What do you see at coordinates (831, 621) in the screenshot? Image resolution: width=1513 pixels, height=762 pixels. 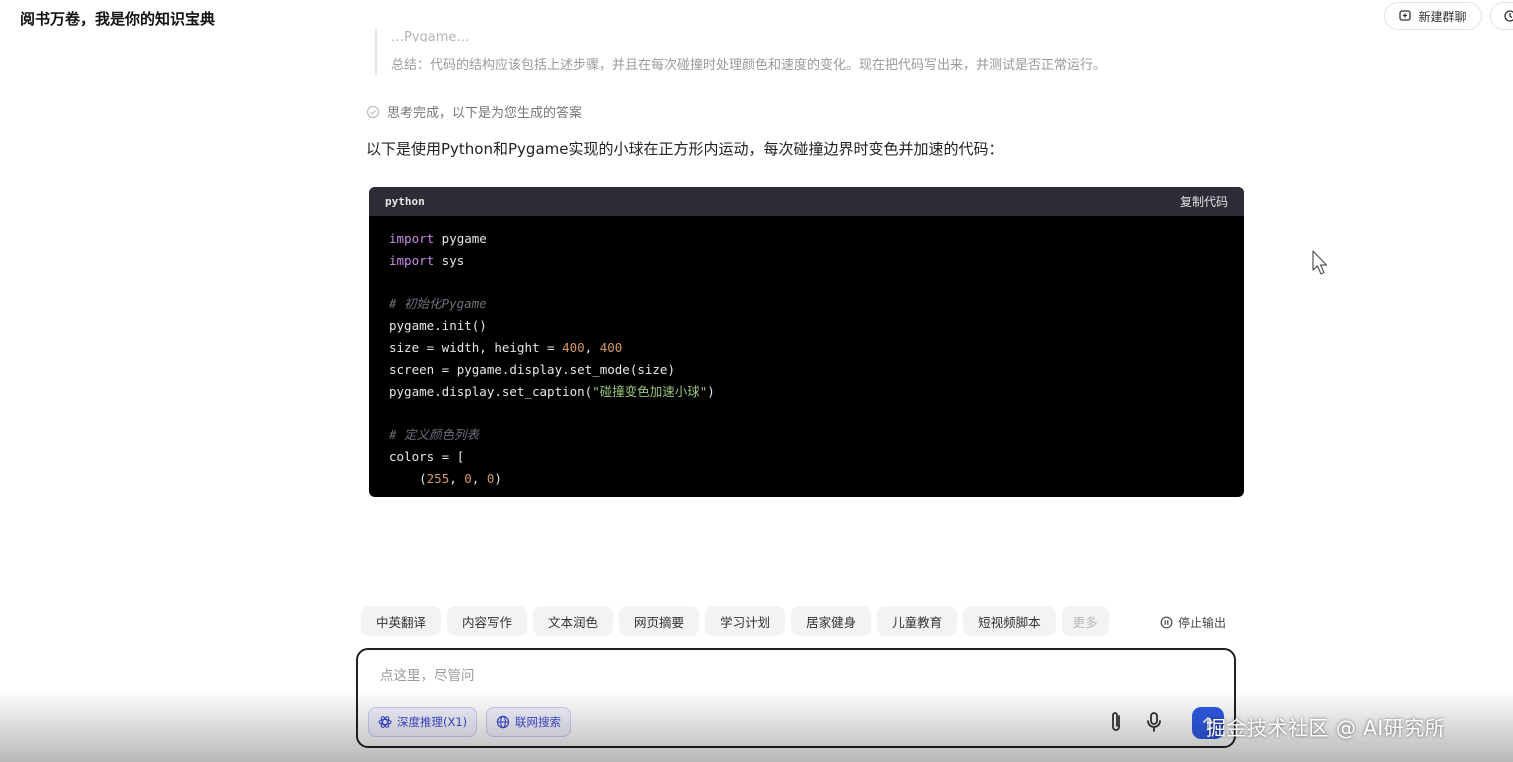 I see `quick-chip: 居家健身` at bounding box center [831, 621].